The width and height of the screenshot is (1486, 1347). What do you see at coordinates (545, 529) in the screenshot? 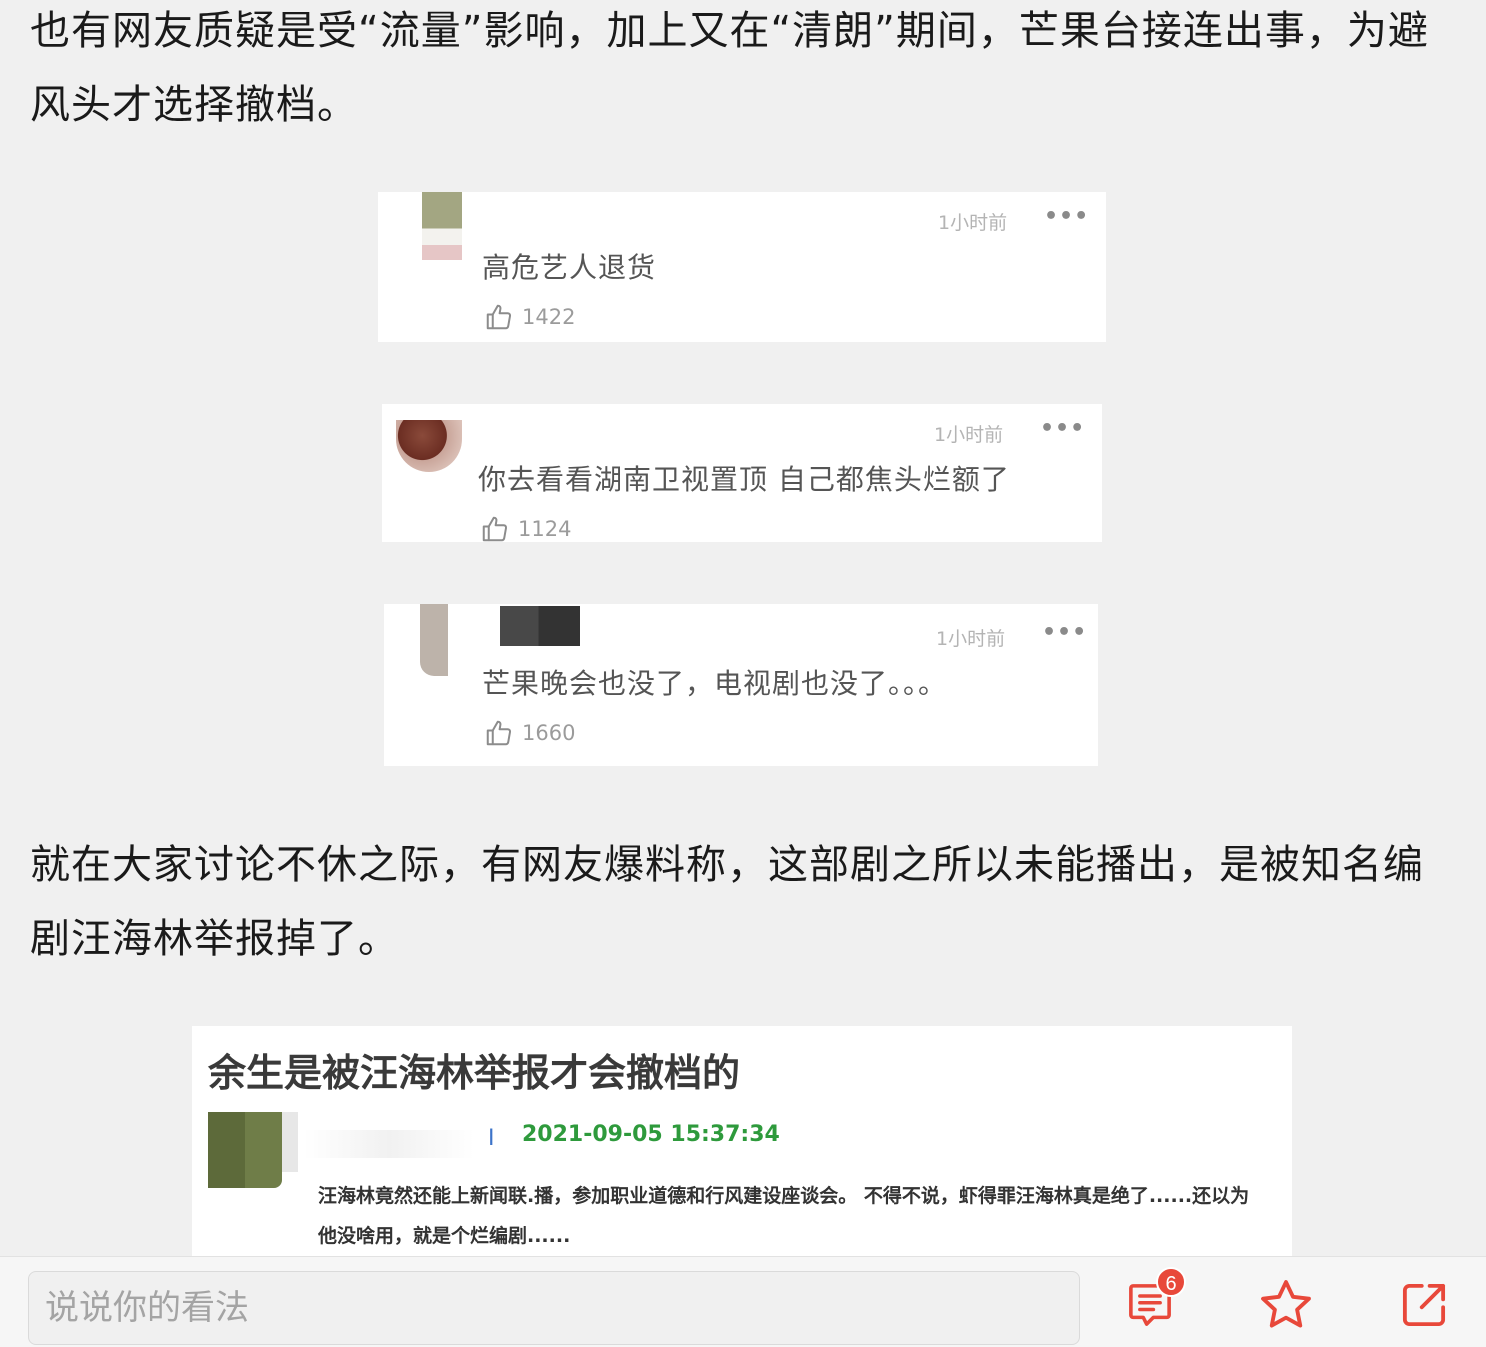
I see `like-count: 1124` at bounding box center [545, 529].